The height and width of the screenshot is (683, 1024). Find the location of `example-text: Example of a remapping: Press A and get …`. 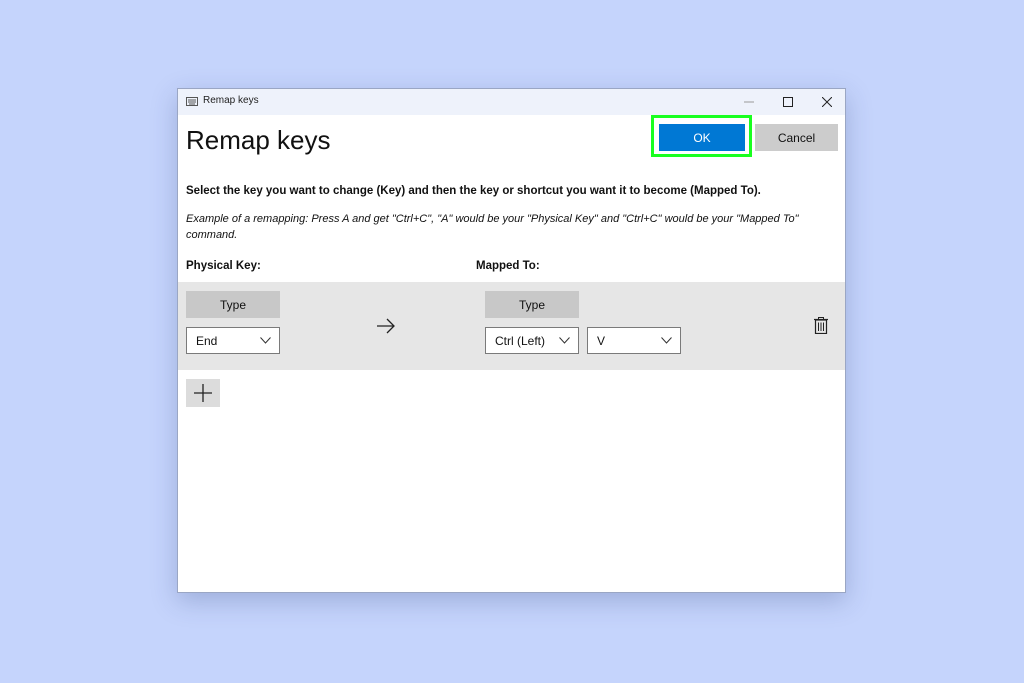

example-text: Example of a remapping: Press A and get … is located at coordinates (492, 227).